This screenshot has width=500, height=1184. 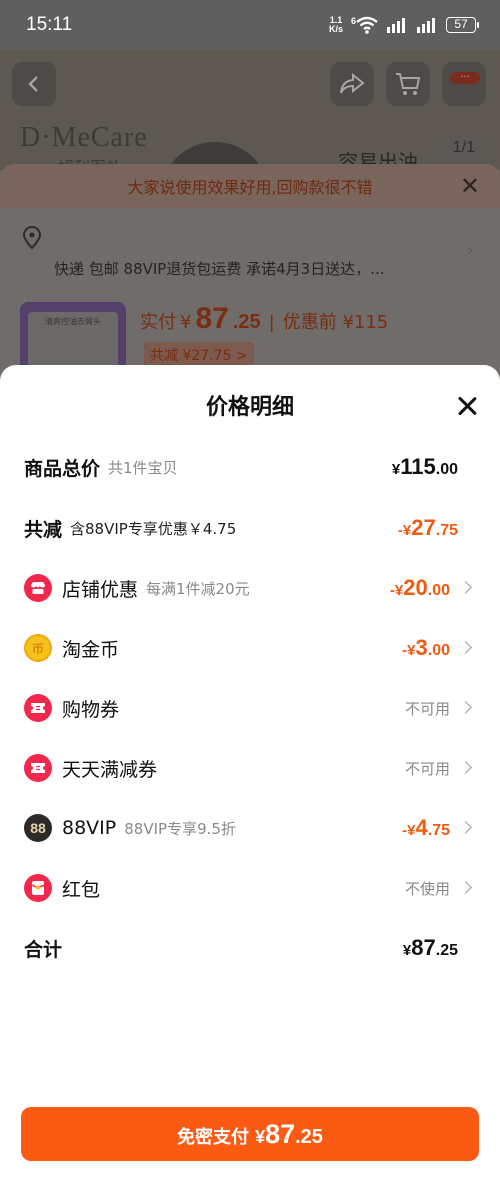 What do you see at coordinates (250, 25) in the screenshot?
I see `status-bar: 15:11 1.1 K/s 6 57` at bounding box center [250, 25].